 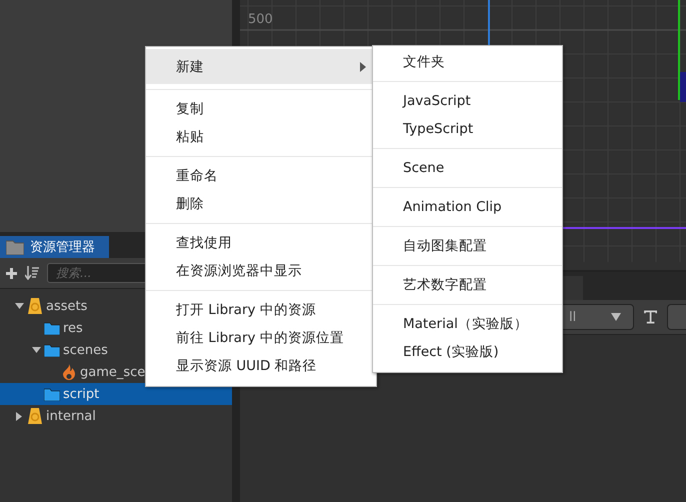 What do you see at coordinates (261, 338) in the screenshot?
I see `menu-item: 前往 Library 中的资源位置` at bounding box center [261, 338].